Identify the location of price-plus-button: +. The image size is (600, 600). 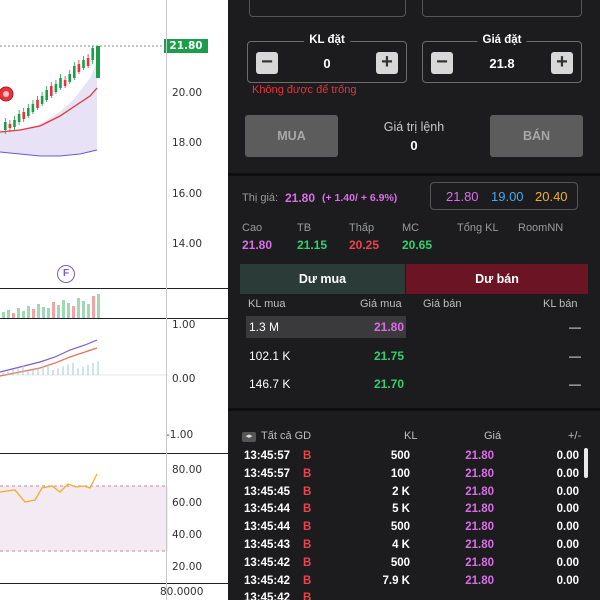
(562, 63).